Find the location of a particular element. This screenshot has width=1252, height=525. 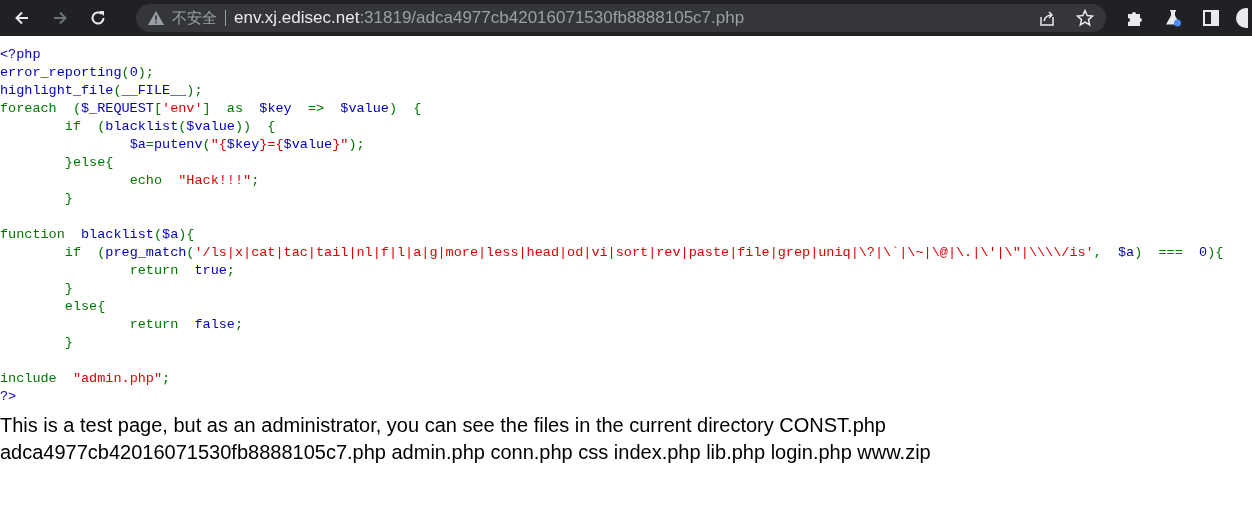

code-line: error_reporting(0); is located at coordinates (77, 73).